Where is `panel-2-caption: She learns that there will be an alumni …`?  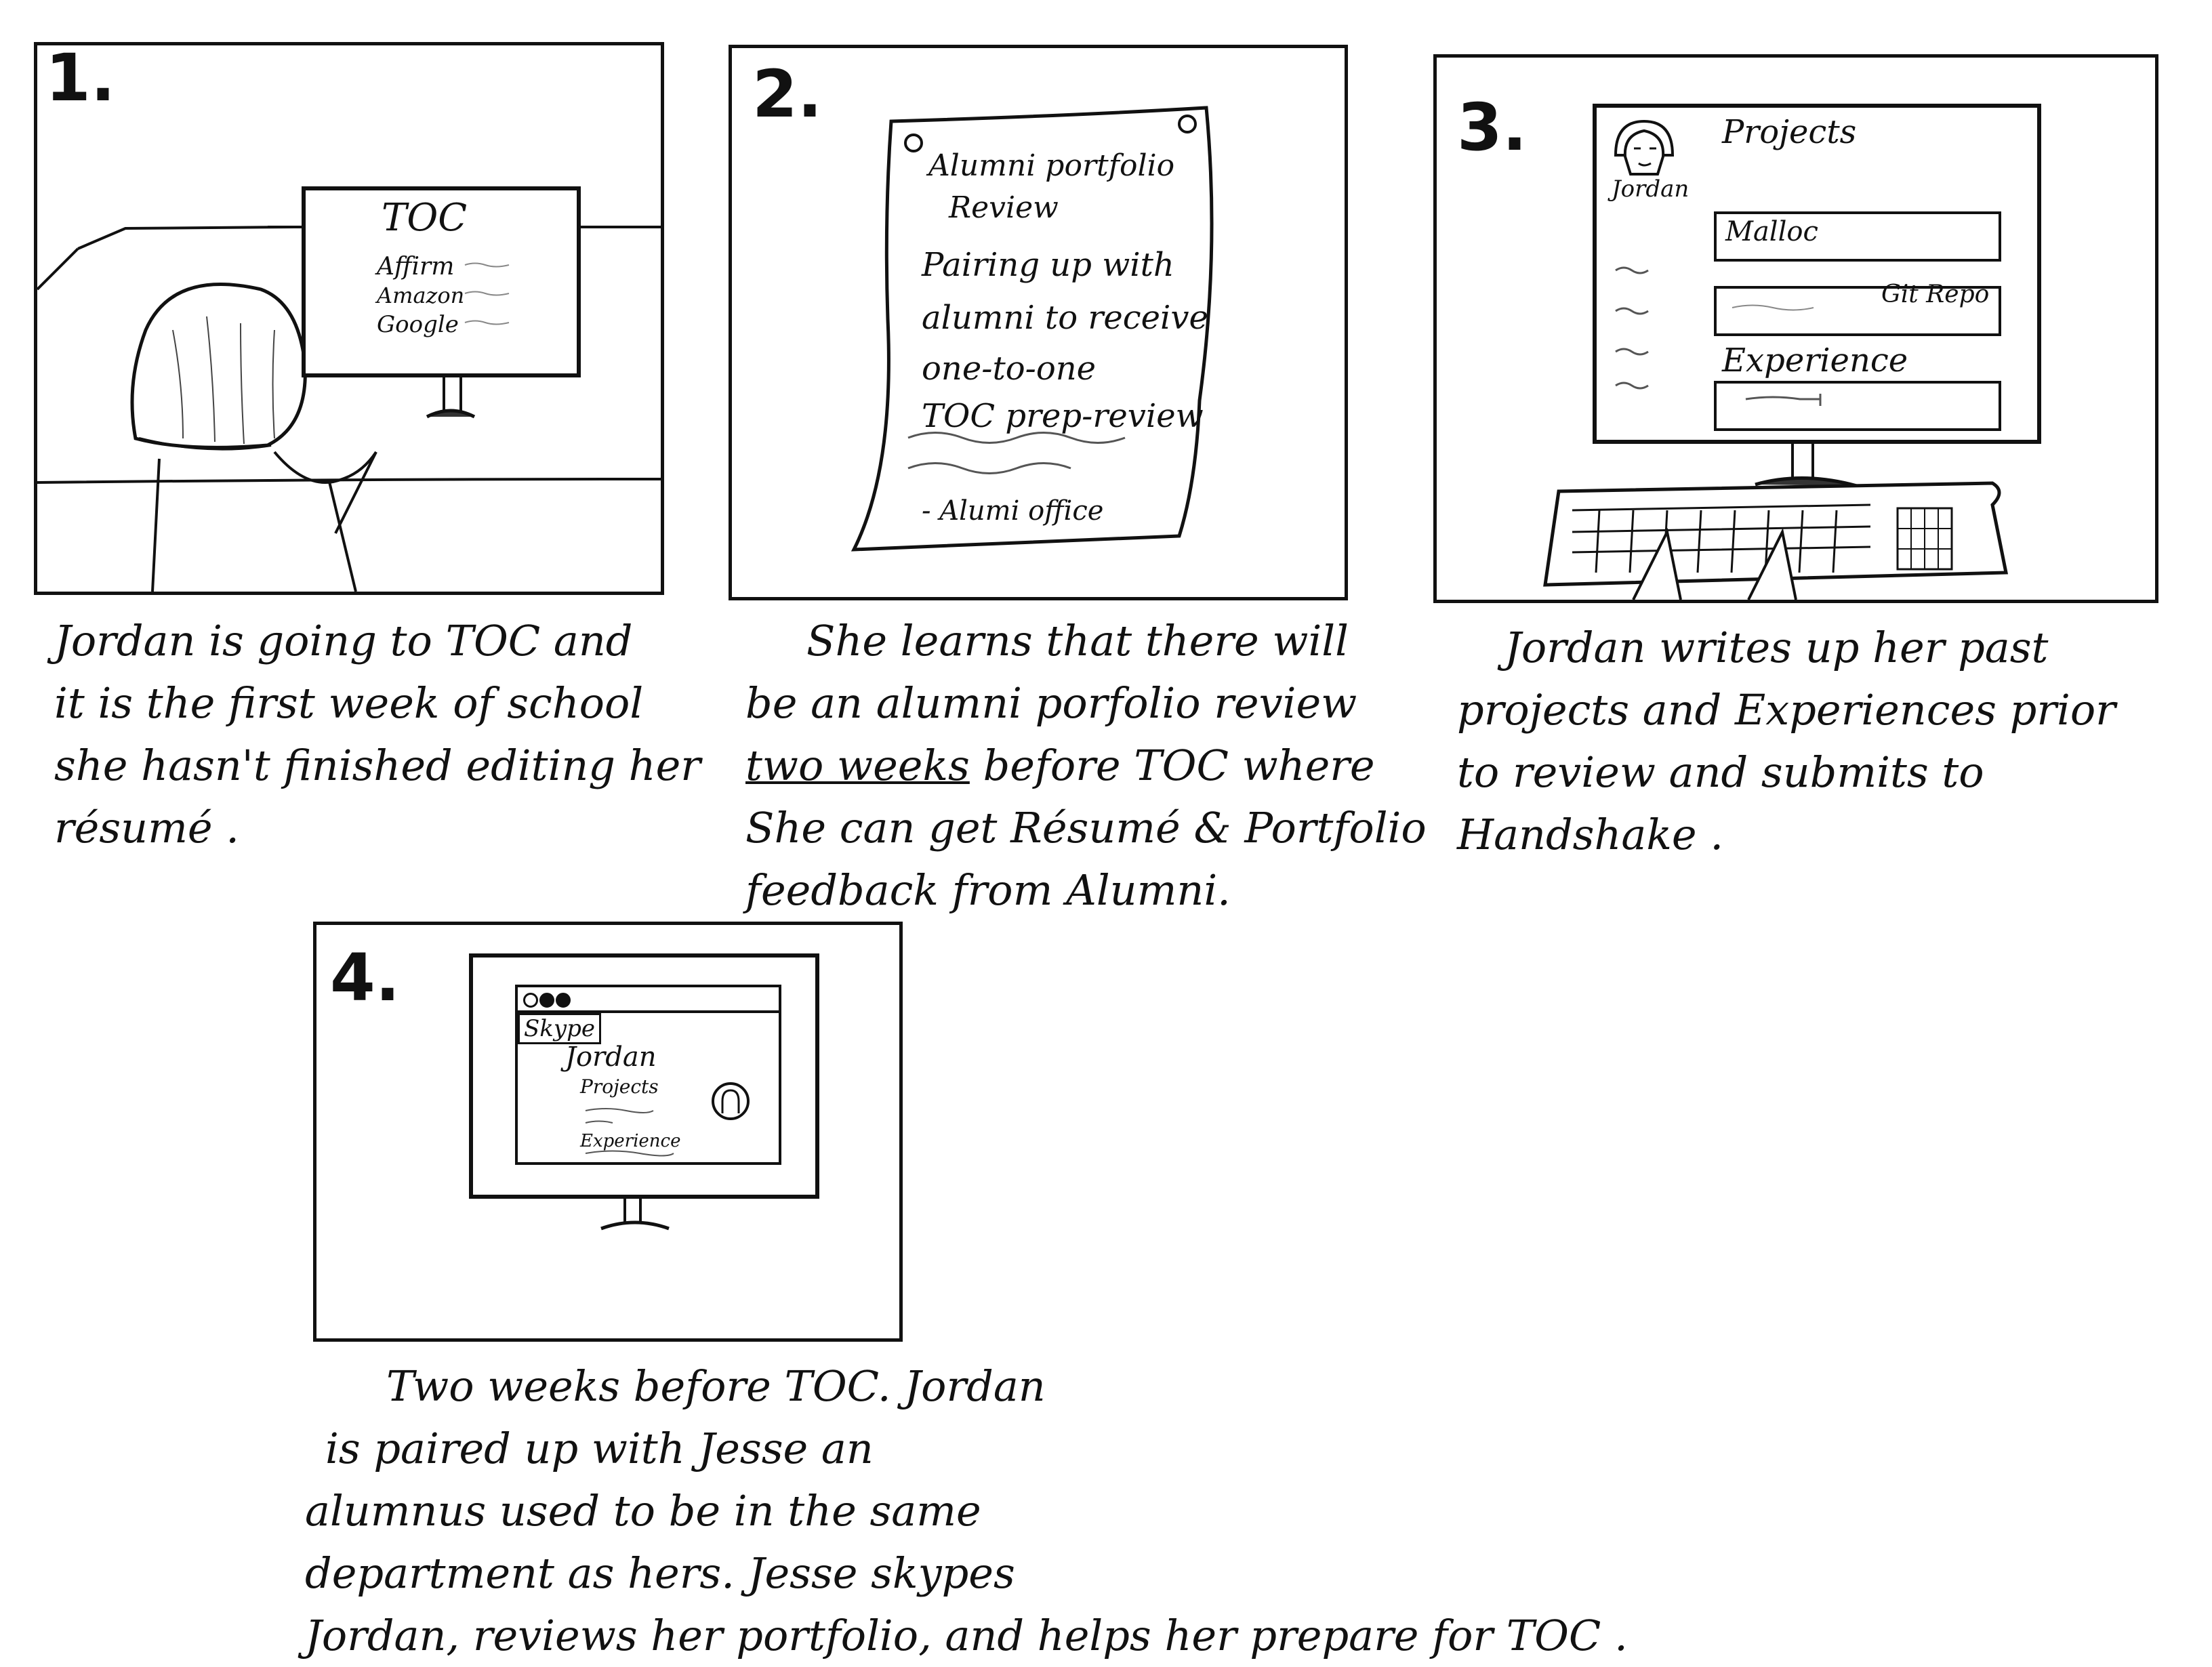 panel-2-caption: She learns that there will be an alumni … is located at coordinates (1086, 766).